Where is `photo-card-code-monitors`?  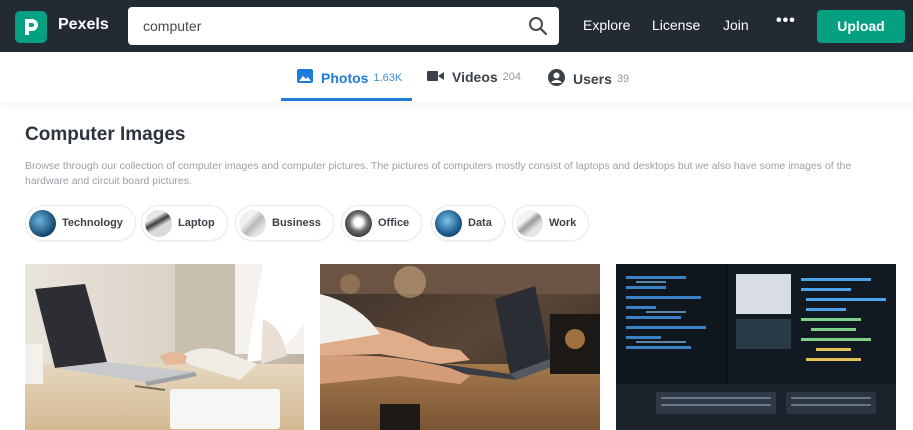 photo-card-code-monitors is located at coordinates (756, 347).